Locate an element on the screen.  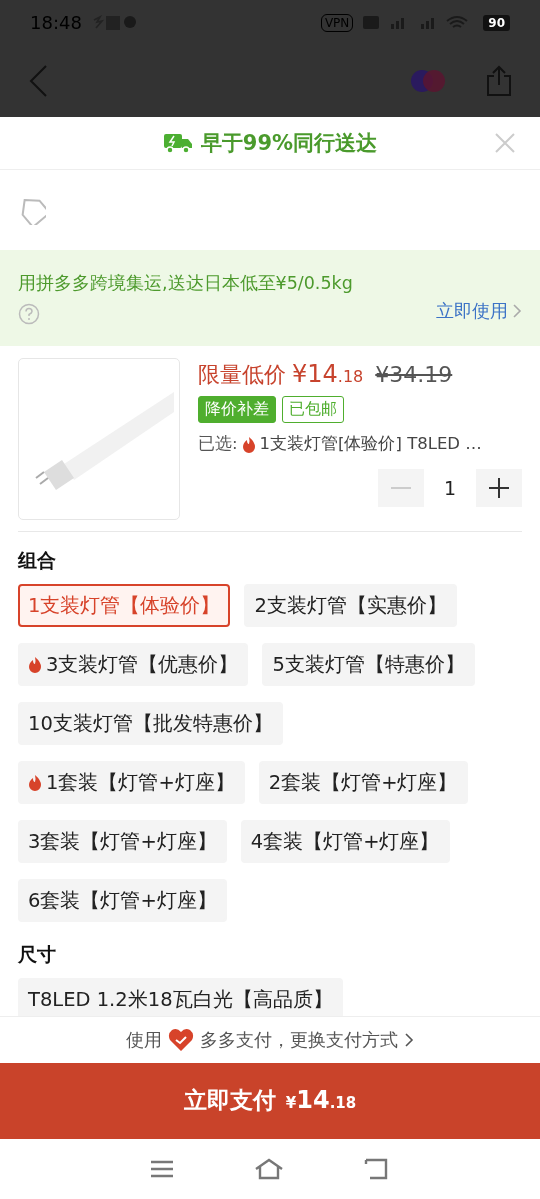
decrease-button is located at coordinates (400, 488).